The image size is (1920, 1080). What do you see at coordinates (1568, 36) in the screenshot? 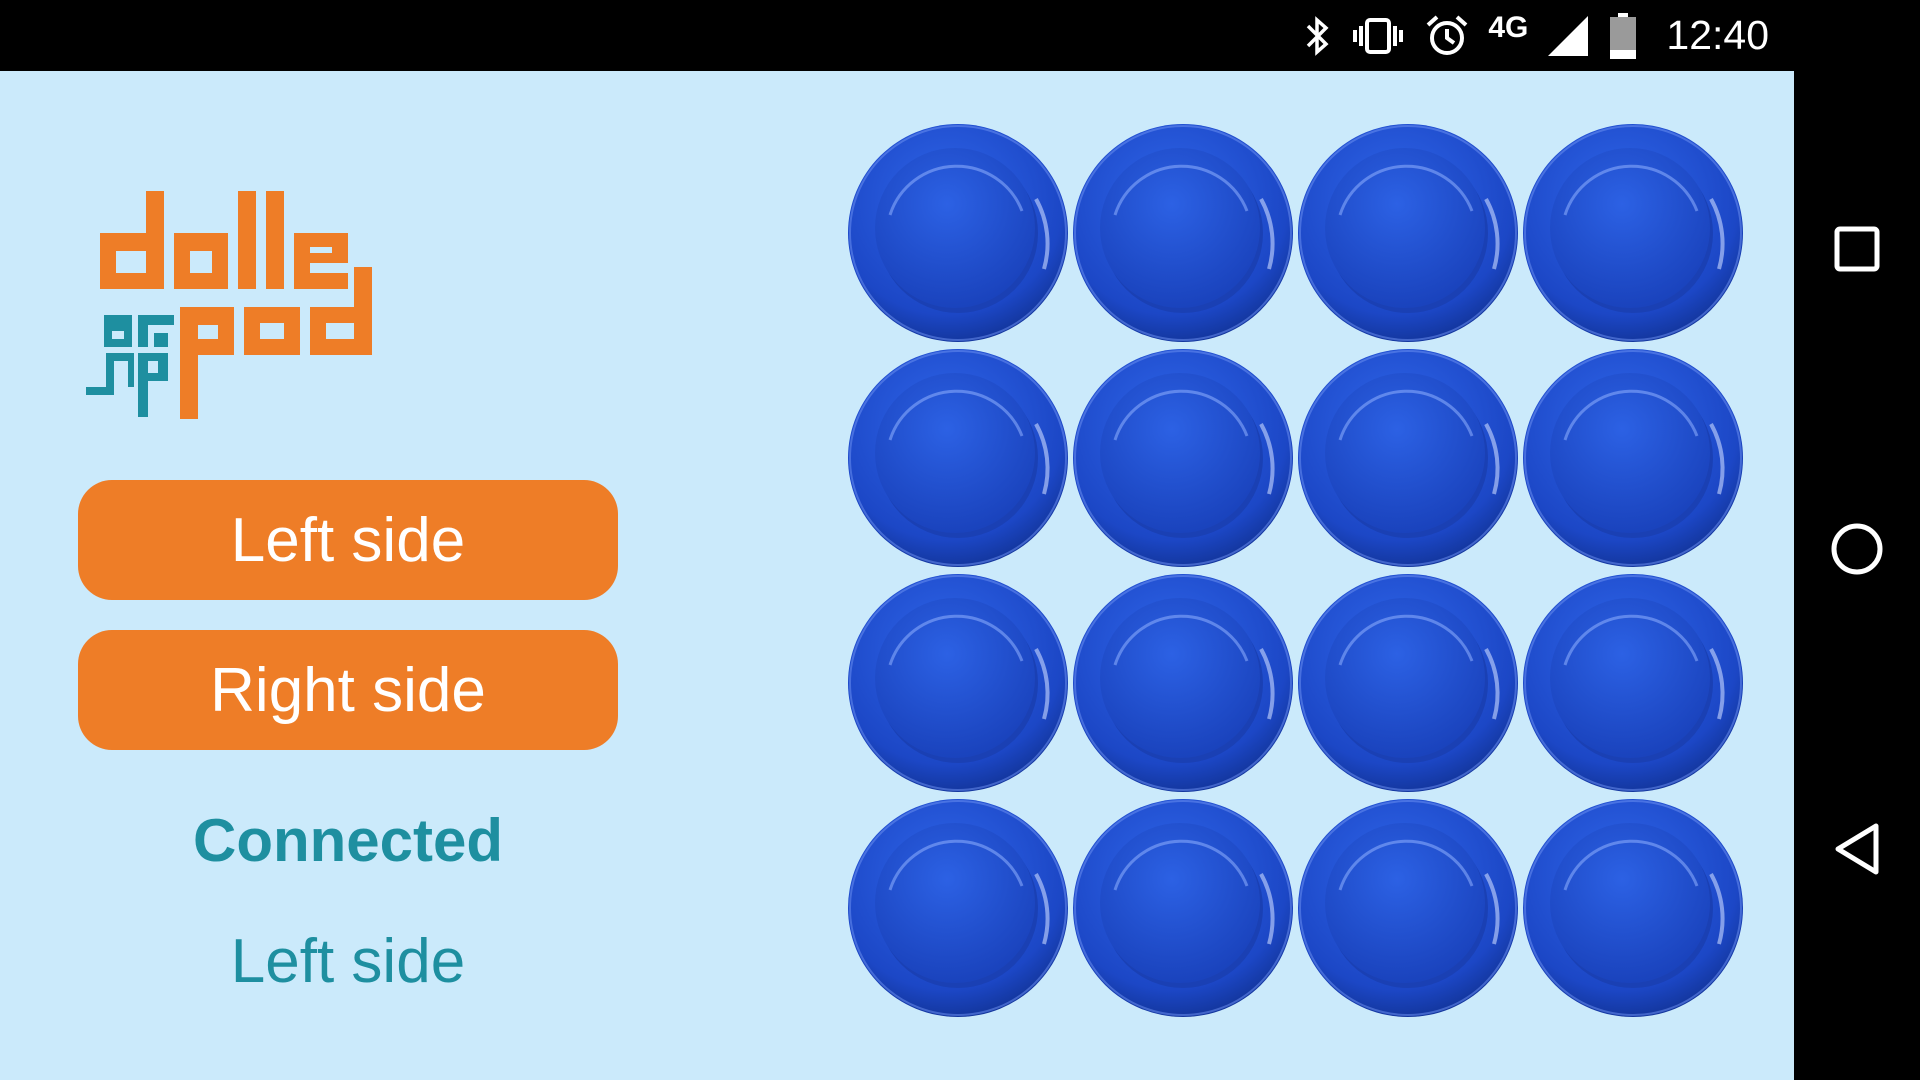
I see `signal-icon` at bounding box center [1568, 36].